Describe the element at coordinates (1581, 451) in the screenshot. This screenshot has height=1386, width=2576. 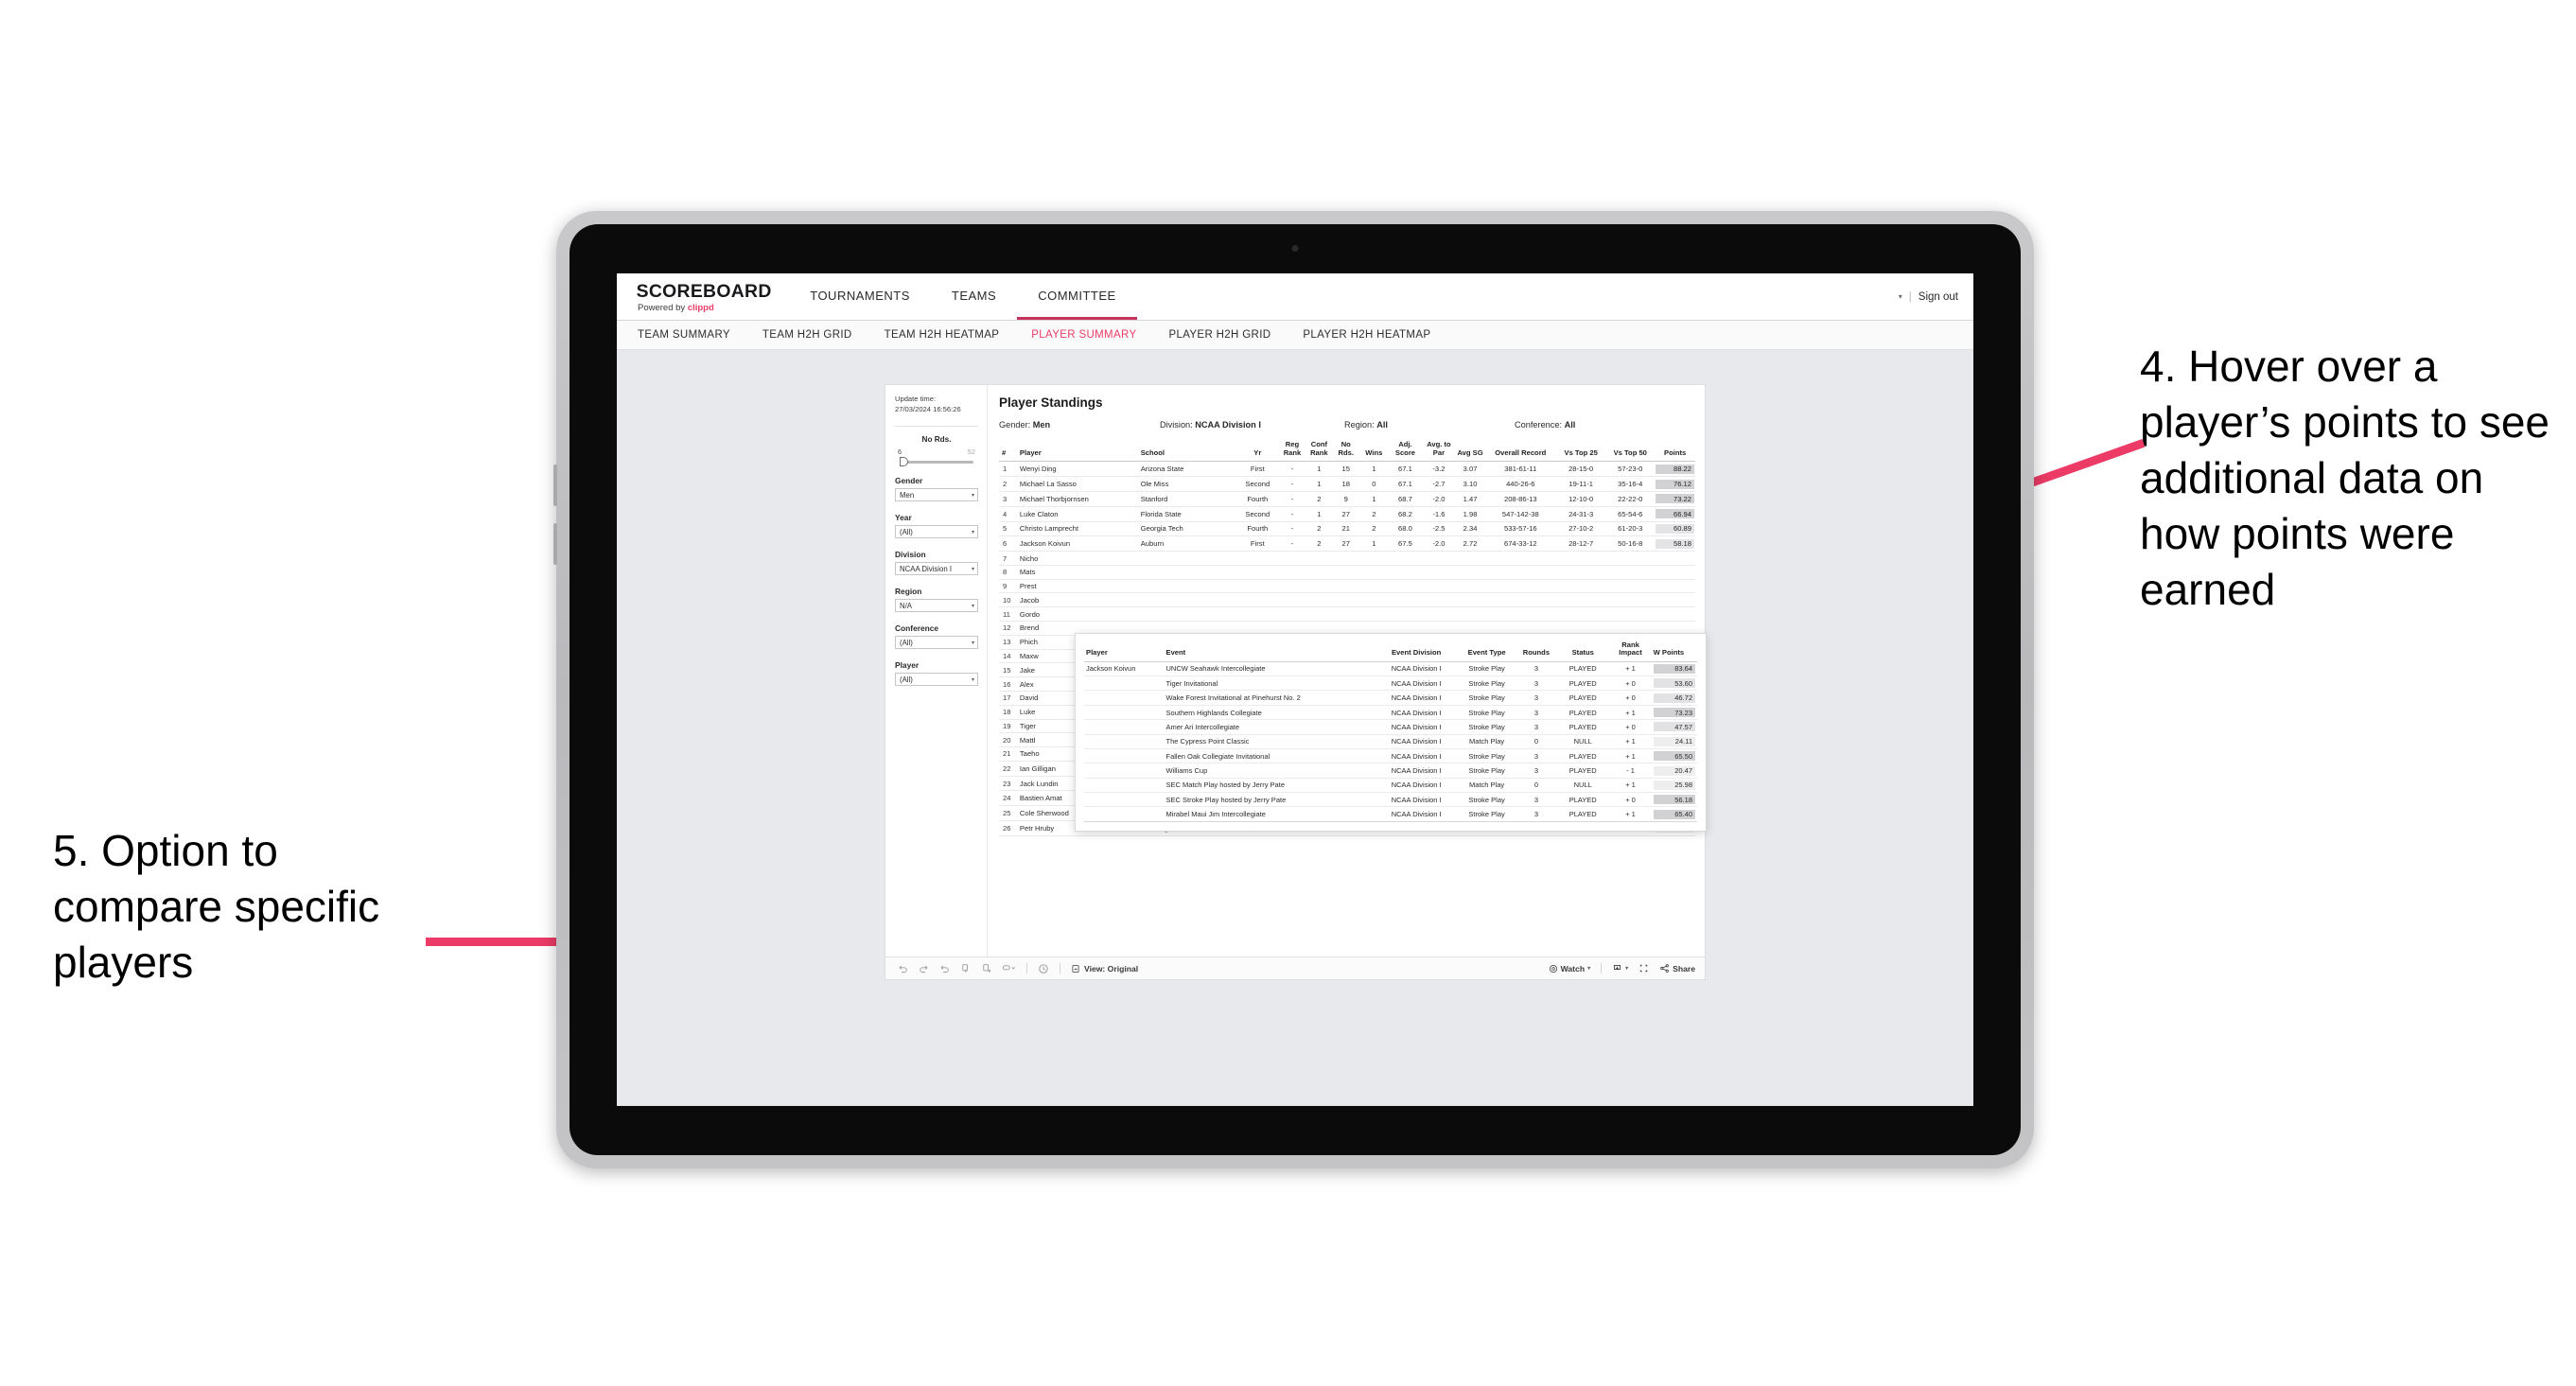
I see `col-vs-top-25: Vs Top 25` at that location.